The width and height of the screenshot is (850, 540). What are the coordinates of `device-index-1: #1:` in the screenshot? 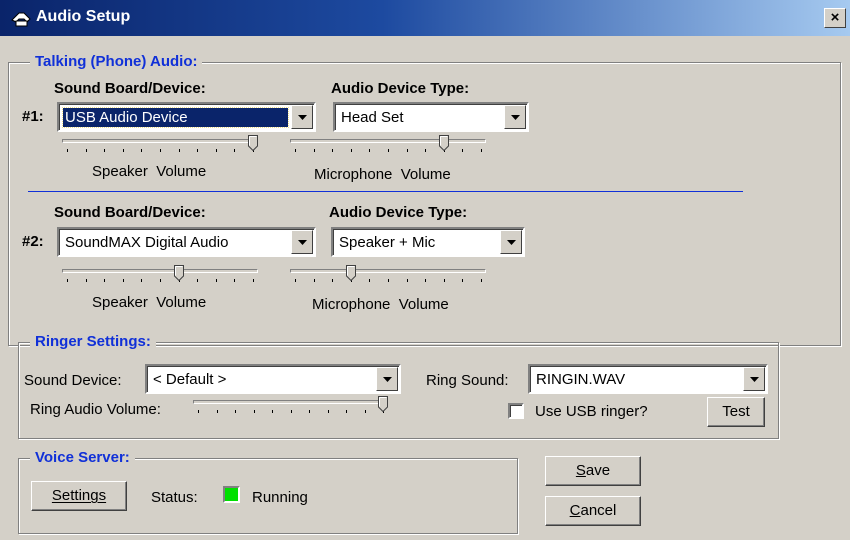 It's located at (33, 116).